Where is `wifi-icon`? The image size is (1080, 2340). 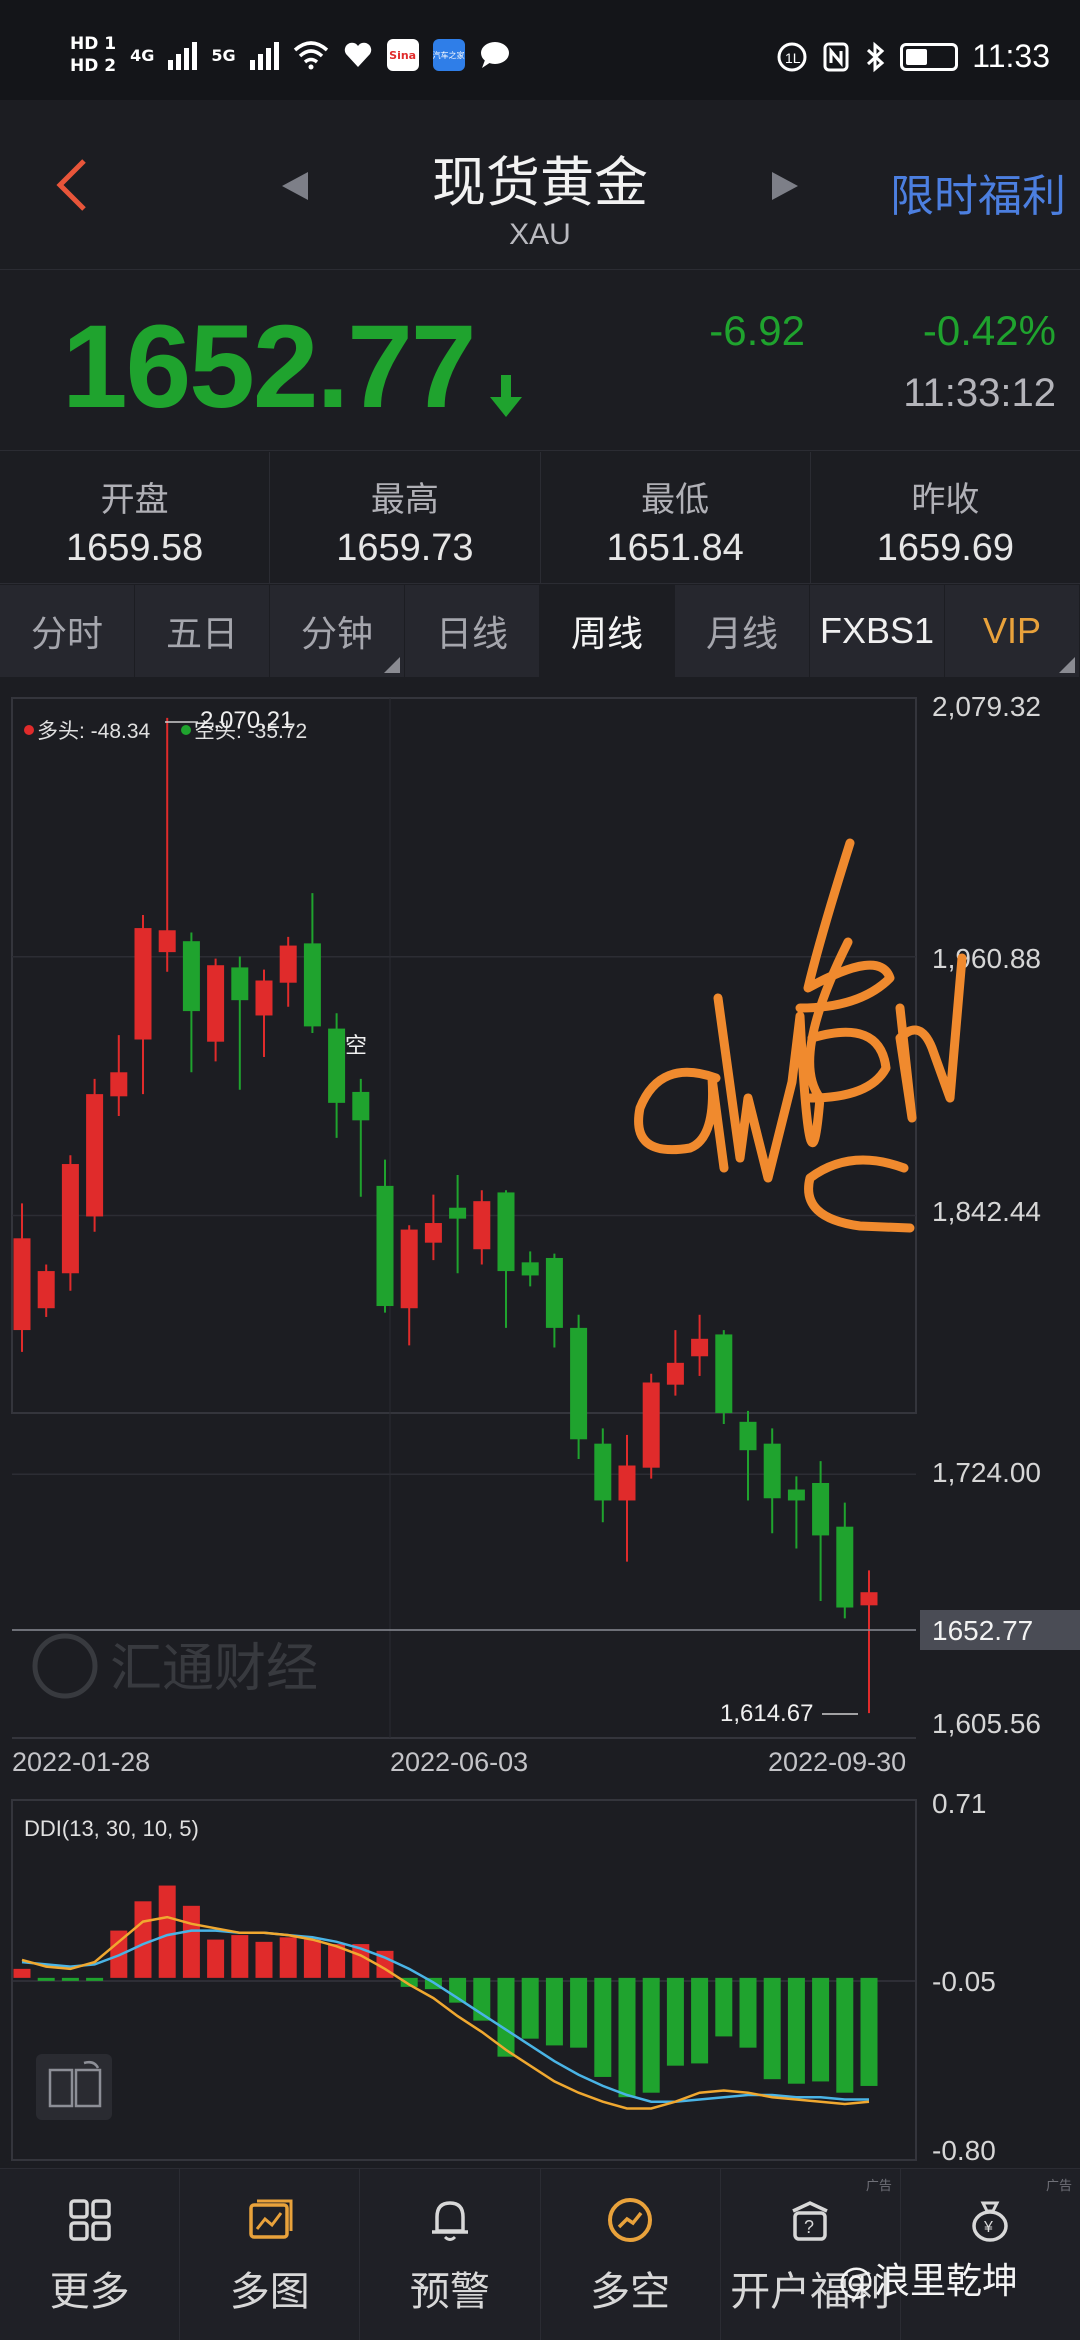 wifi-icon is located at coordinates (310, 55).